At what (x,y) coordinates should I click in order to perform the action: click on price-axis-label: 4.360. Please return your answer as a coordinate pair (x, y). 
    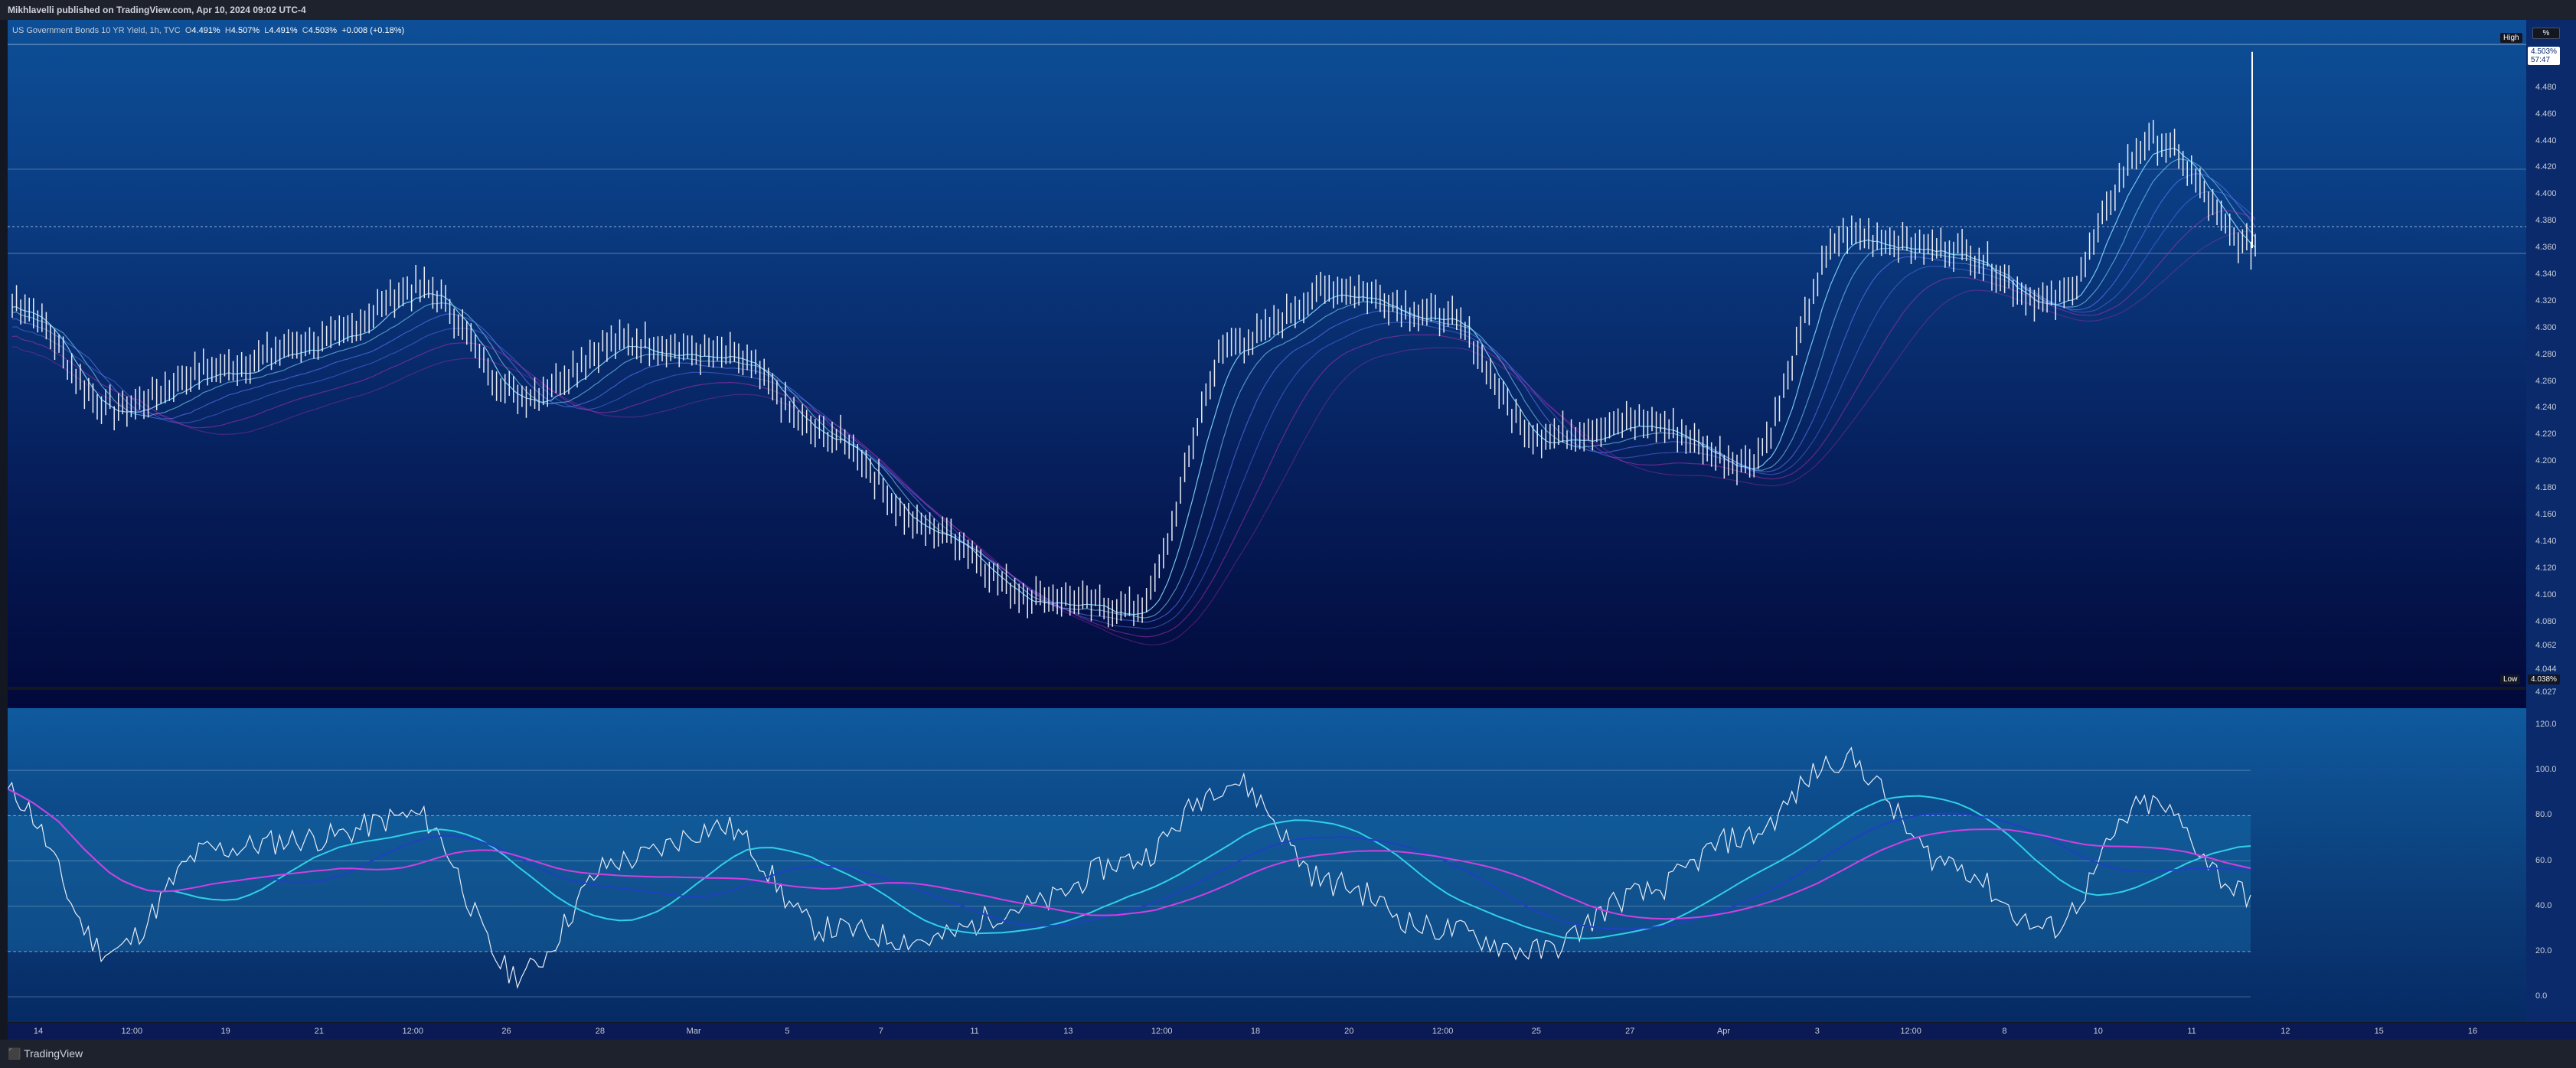
    Looking at the image, I should click on (2546, 248).